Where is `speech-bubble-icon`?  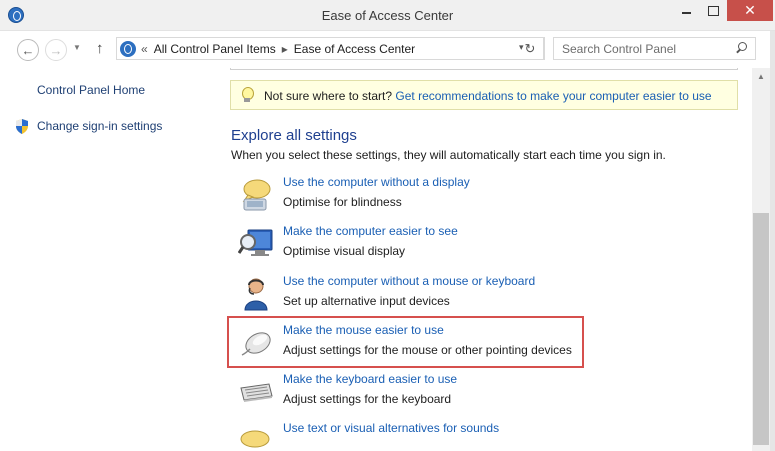
speech-bubble-icon is located at coordinates (256, 195).